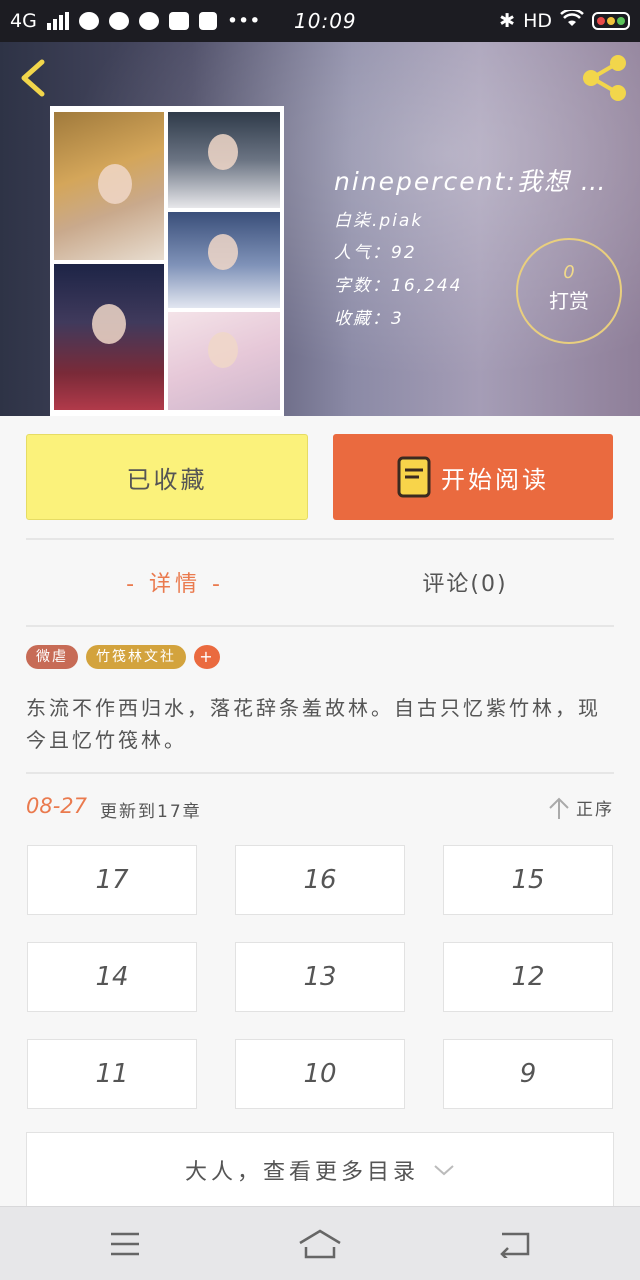  What do you see at coordinates (167, 479) in the screenshot?
I see `favorite-button-label: 已收藏` at bounding box center [167, 479].